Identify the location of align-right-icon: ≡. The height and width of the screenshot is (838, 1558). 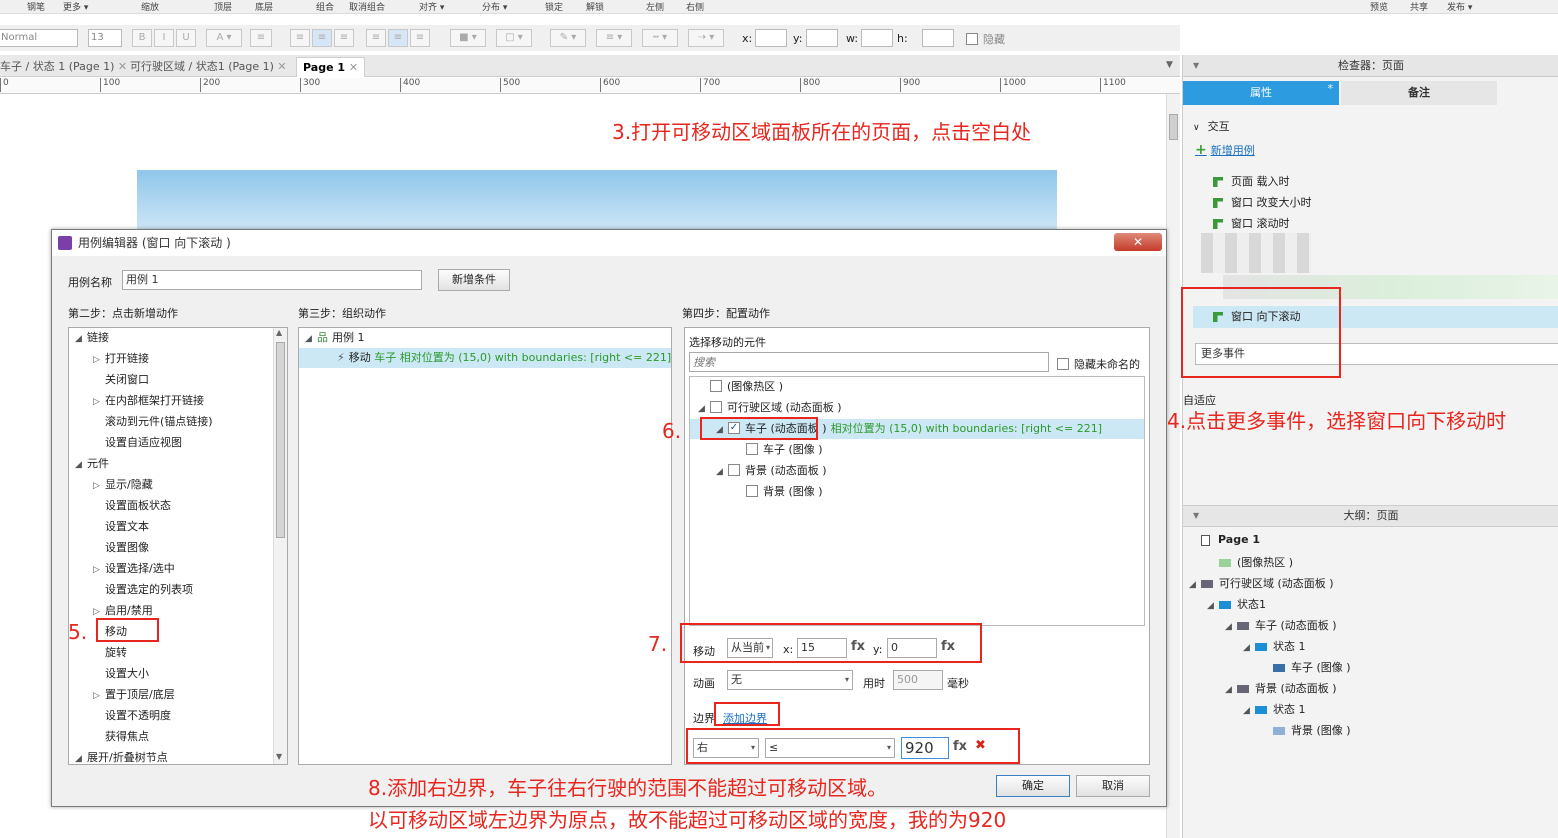
(344, 38).